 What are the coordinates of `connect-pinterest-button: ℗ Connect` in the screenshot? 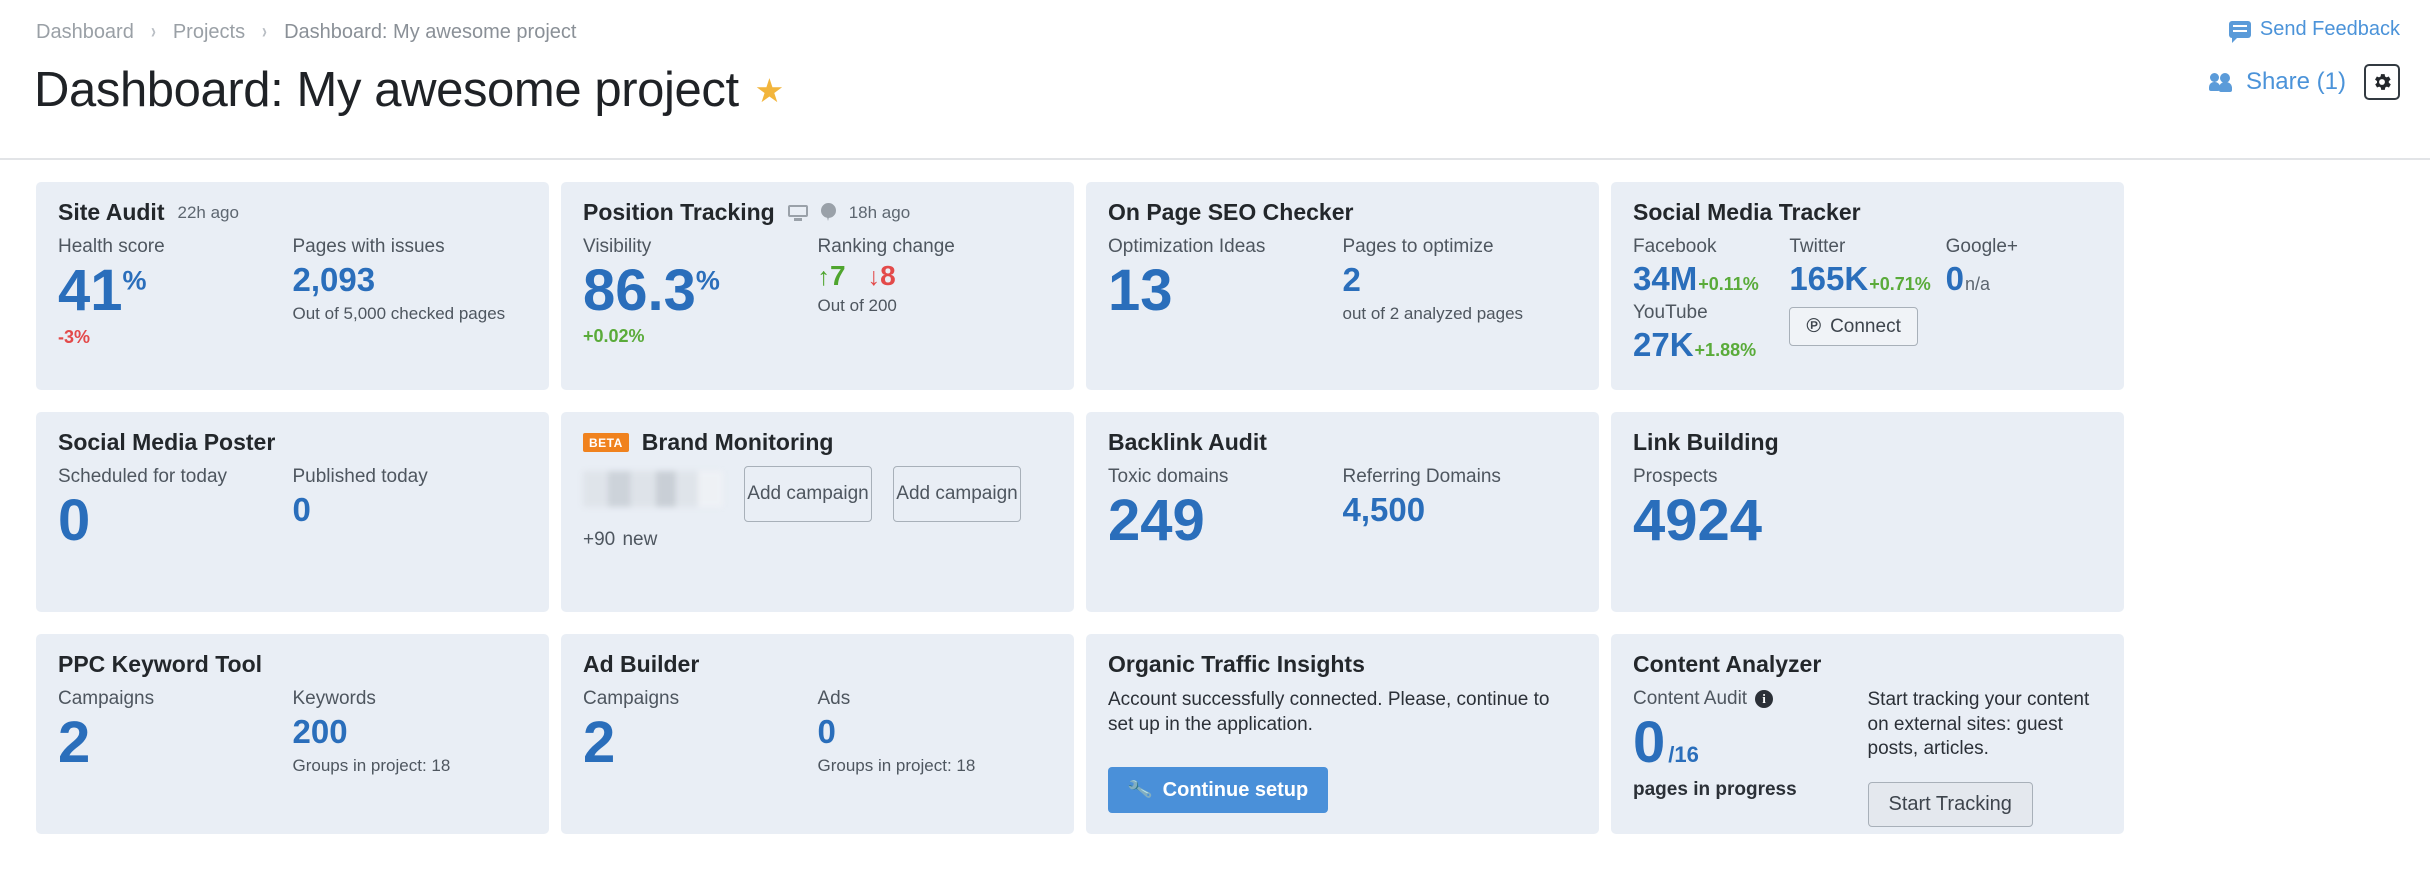 It's located at (1853, 326).